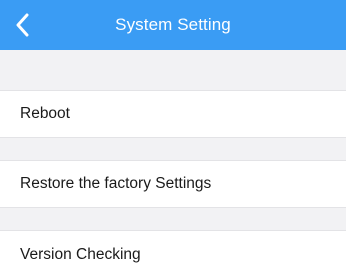  What do you see at coordinates (116, 183) in the screenshot?
I see `restore-factory-settings-label: Restore the factory Settings` at bounding box center [116, 183].